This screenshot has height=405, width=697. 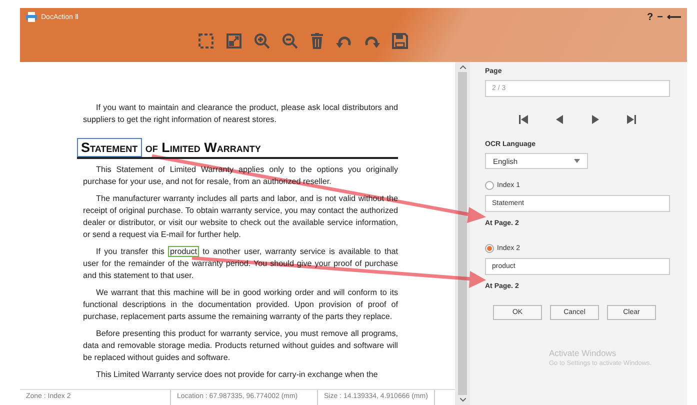 I want to click on previous-page-icon, so click(x=560, y=119).